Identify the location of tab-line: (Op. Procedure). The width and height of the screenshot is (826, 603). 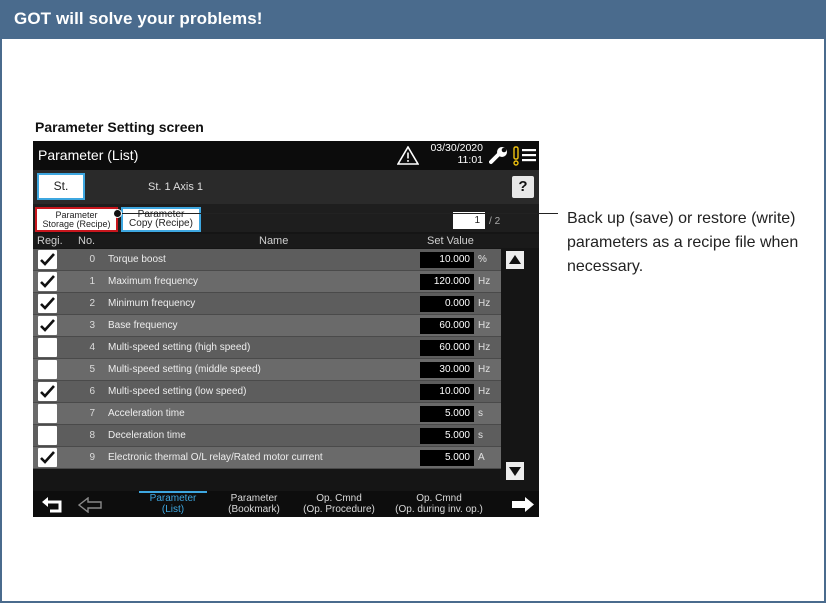
(339, 509).